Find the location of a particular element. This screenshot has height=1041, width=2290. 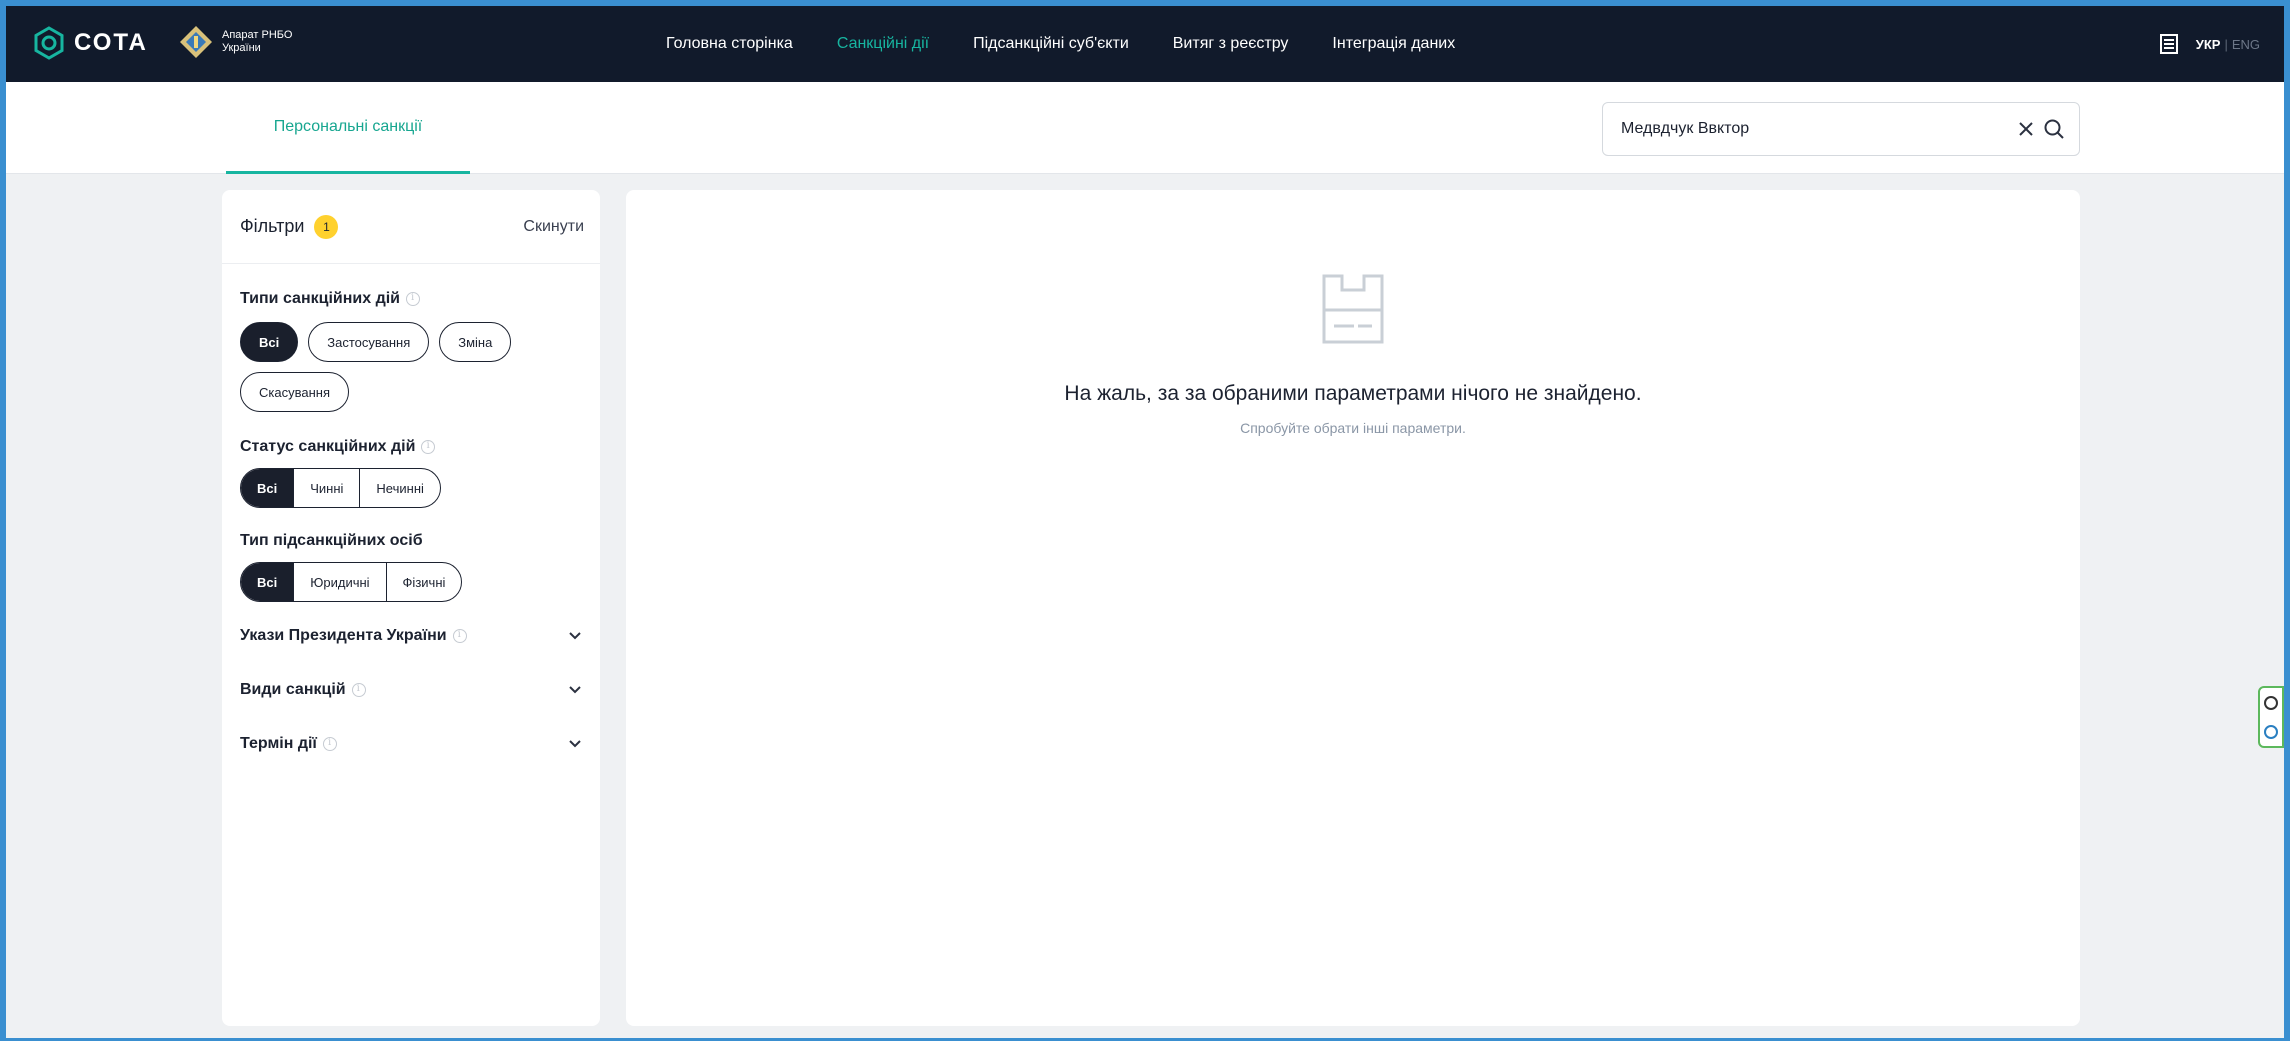

empty-box-icon is located at coordinates (1353, 309).